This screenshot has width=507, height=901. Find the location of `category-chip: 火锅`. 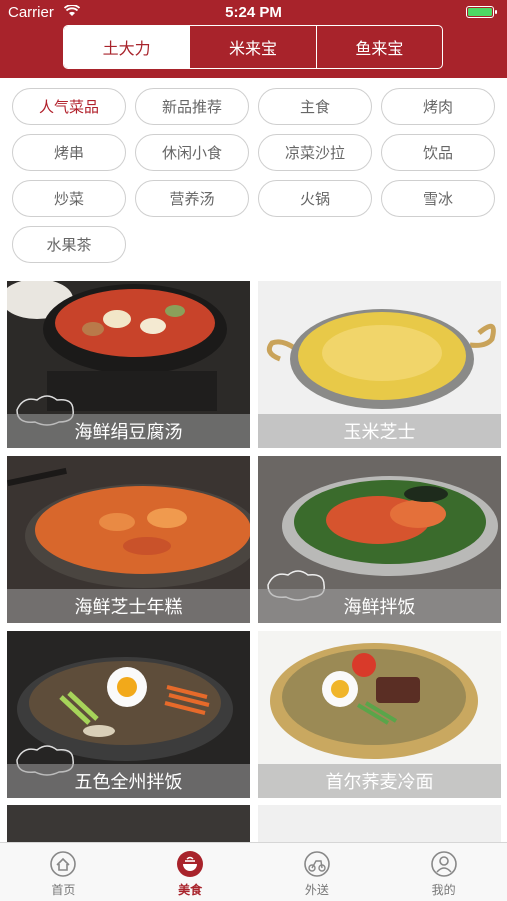

category-chip: 火锅 is located at coordinates (315, 198).